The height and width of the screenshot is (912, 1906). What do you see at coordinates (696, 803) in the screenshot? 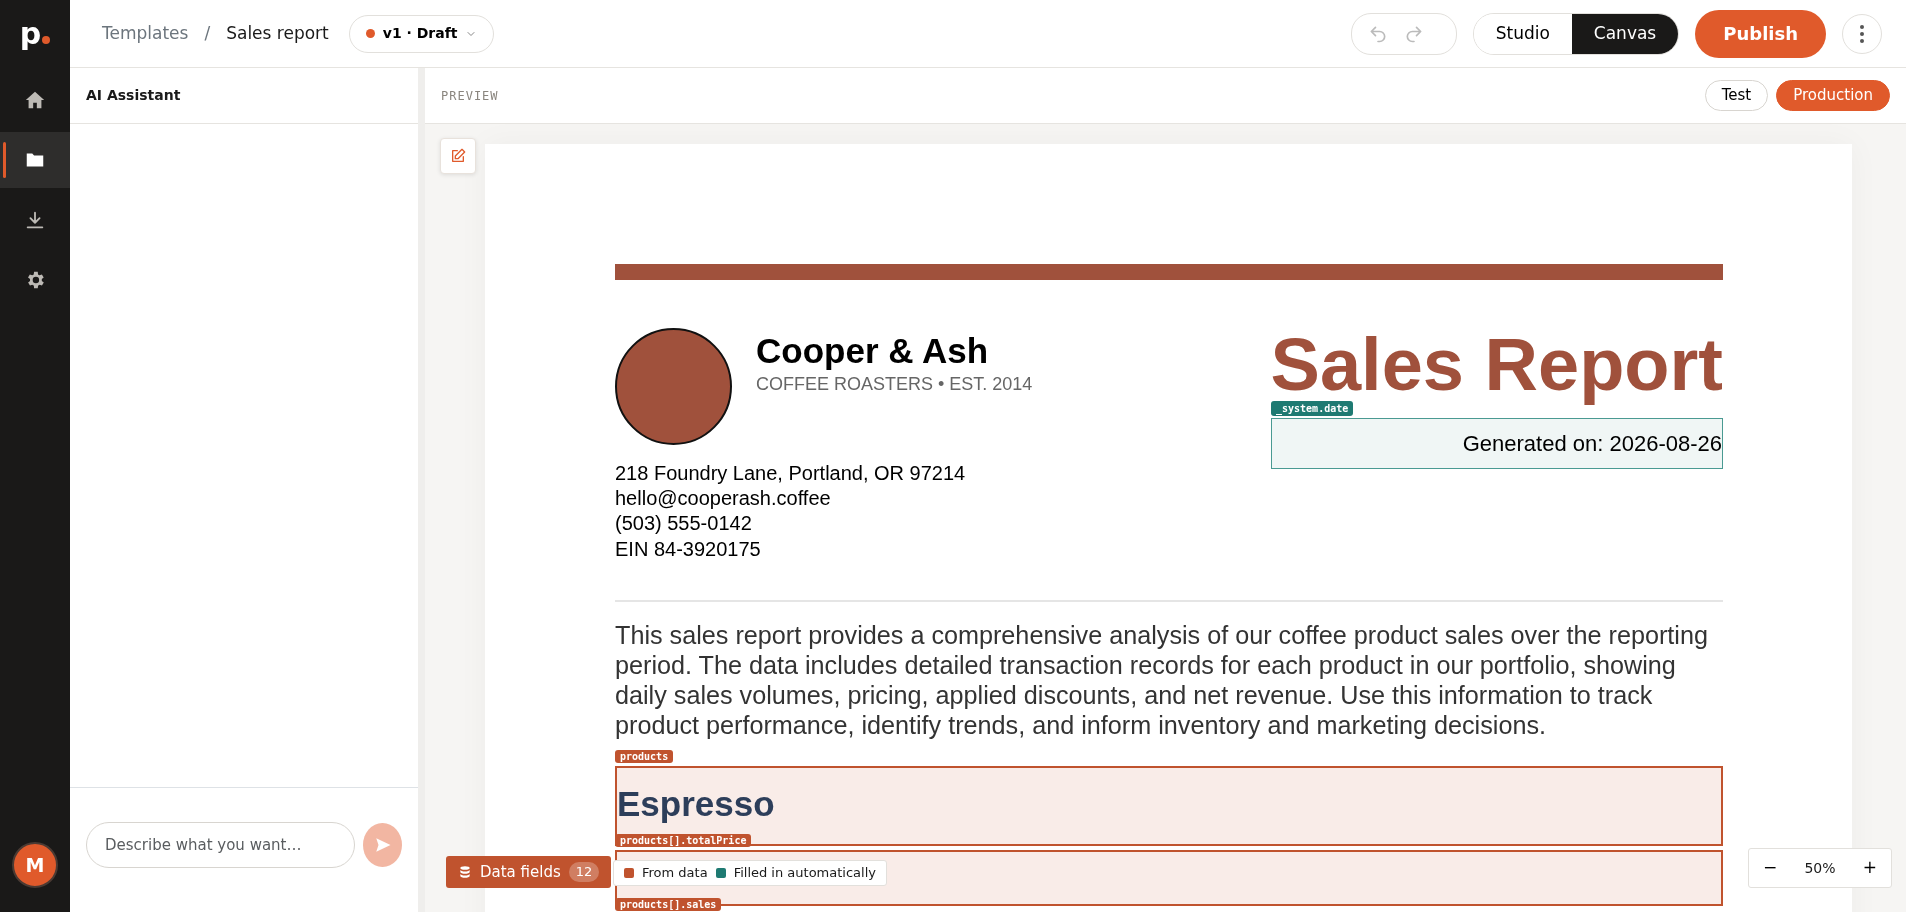
I see `product-name: Espresso` at bounding box center [696, 803].